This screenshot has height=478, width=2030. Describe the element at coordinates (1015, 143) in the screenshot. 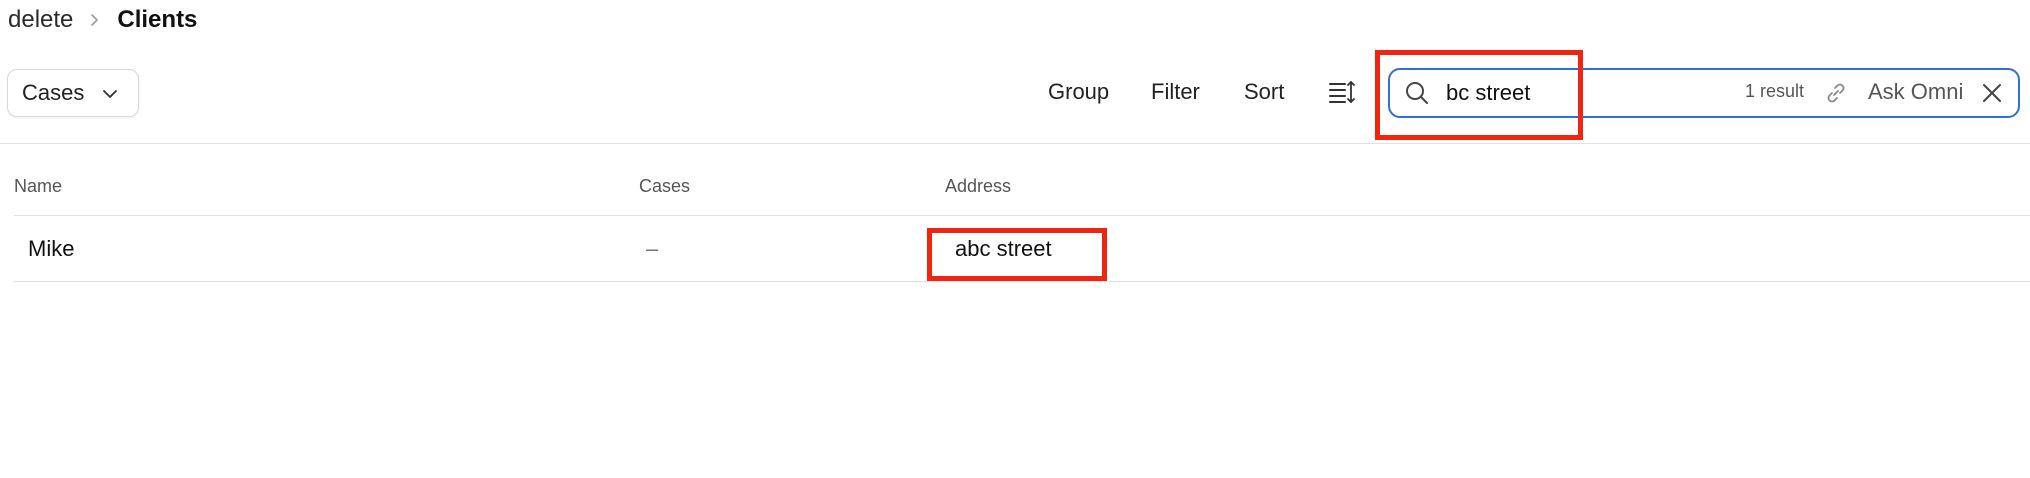

I see `toolbar-divider` at that location.